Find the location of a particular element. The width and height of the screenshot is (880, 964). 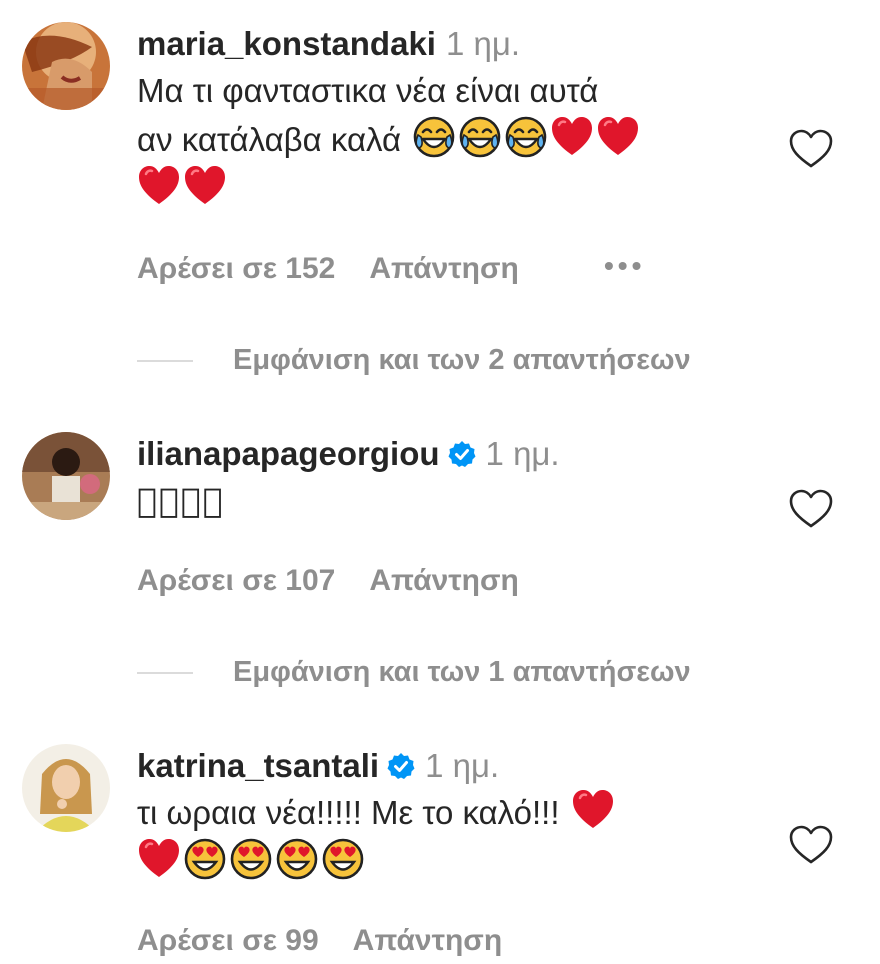

username: maria_konstandaki is located at coordinates (286, 43).